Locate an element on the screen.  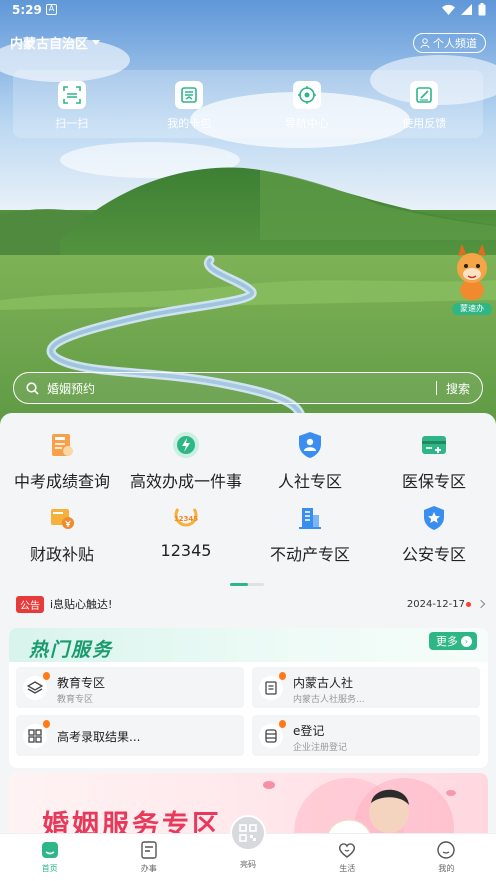
service-medical-insurance: 医保专区 is located at coordinates (434, 461).